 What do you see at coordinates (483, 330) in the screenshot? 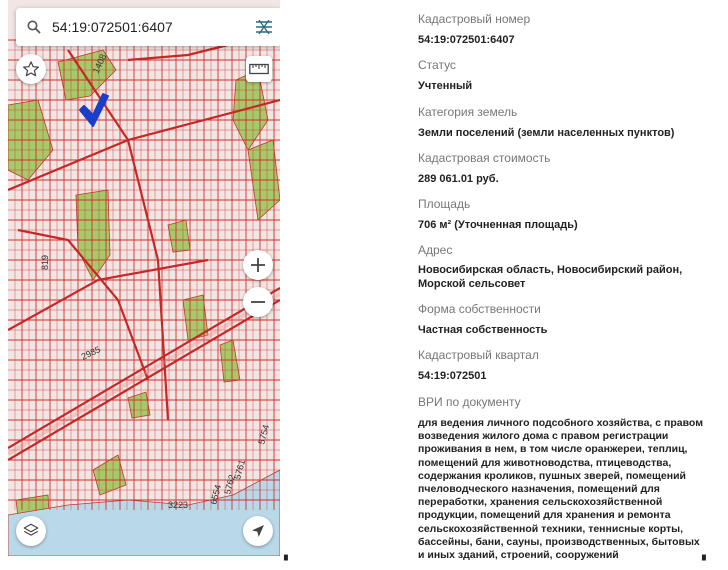
I see `ownership-value: Частная собственность` at bounding box center [483, 330].